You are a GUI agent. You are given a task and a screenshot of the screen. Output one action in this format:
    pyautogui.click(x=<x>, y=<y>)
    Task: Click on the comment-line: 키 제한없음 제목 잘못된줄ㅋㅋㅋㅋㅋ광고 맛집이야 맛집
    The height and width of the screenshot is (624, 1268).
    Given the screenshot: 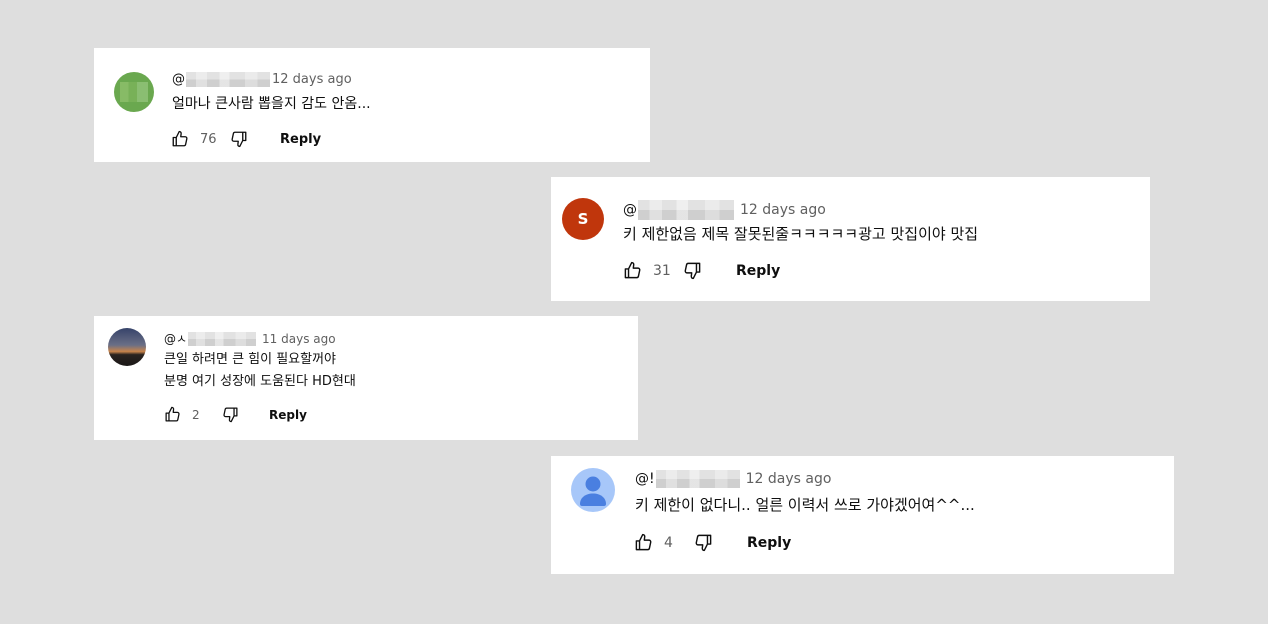 What is the action you would take?
    pyautogui.click(x=801, y=234)
    